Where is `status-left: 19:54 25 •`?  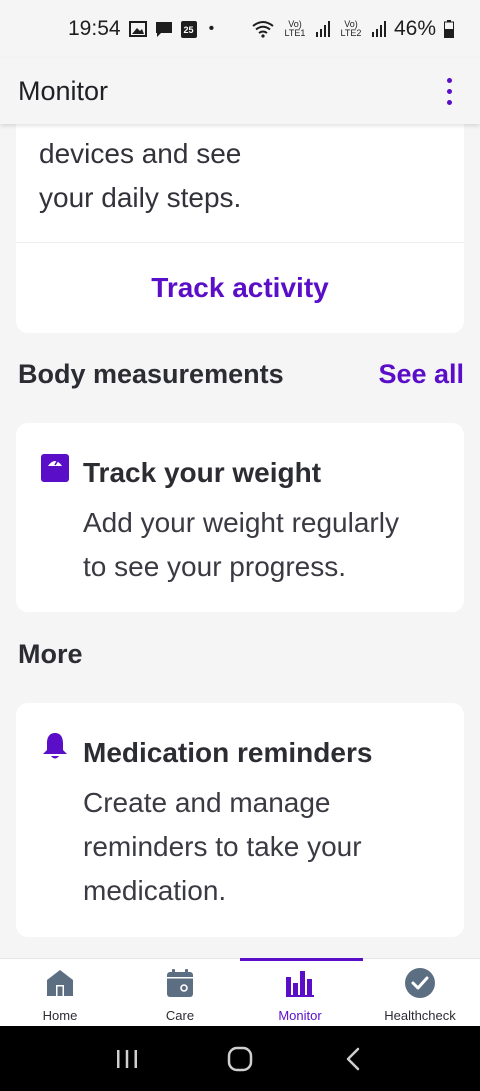 status-left: 19:54 25 • is located at coordinates (141, 29).